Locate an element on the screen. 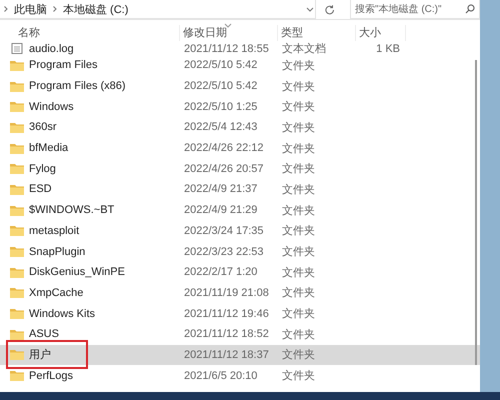  file-row: Program Files 2022/5/10 5:42 文件夹 is located at coordinates (240, 65).